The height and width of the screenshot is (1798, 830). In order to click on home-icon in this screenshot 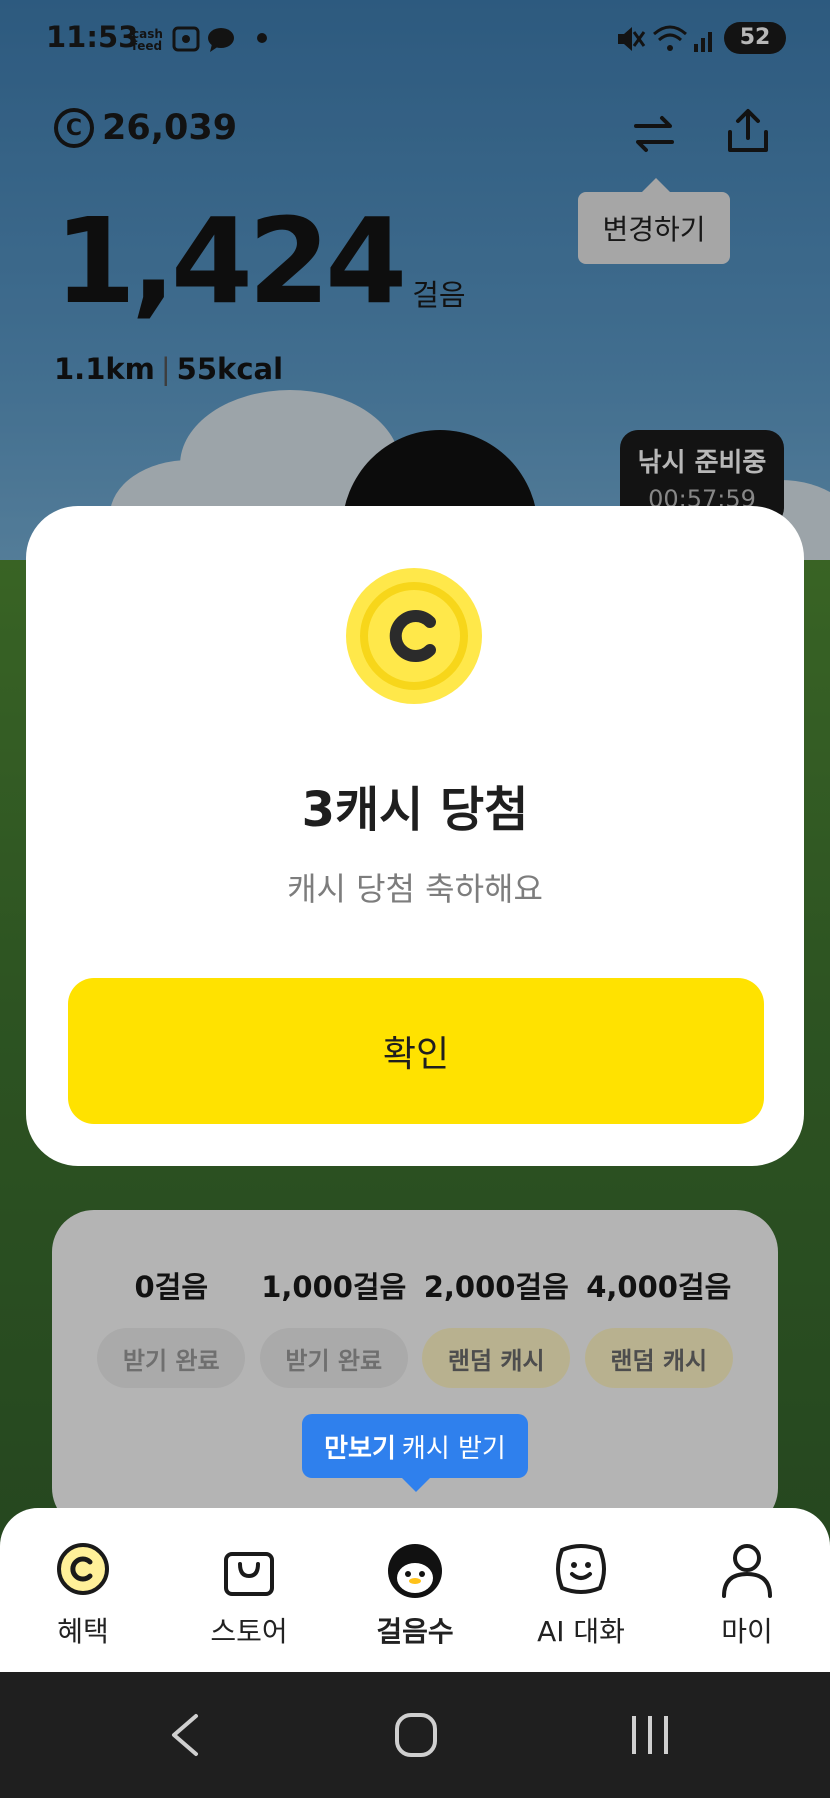, I will do `click(416, 1735)`.